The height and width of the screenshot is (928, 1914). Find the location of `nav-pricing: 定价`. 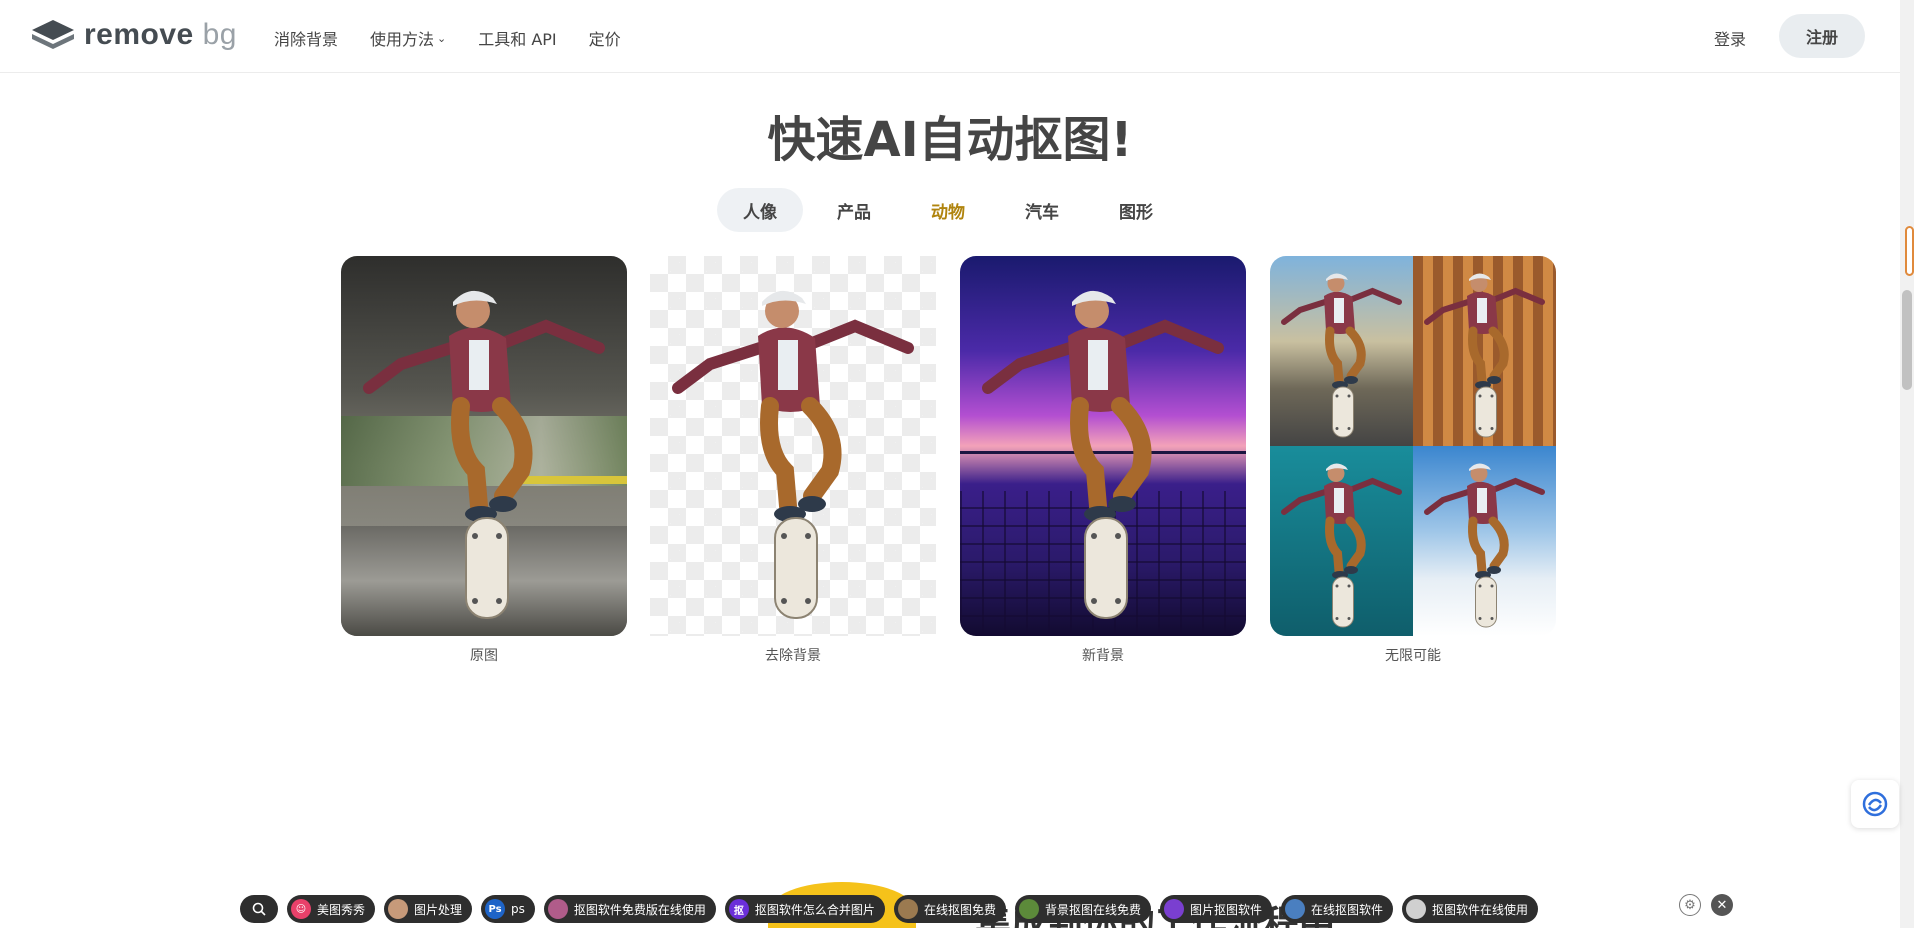

nav-pricing: 定价 is located at coordinates (605, 38).